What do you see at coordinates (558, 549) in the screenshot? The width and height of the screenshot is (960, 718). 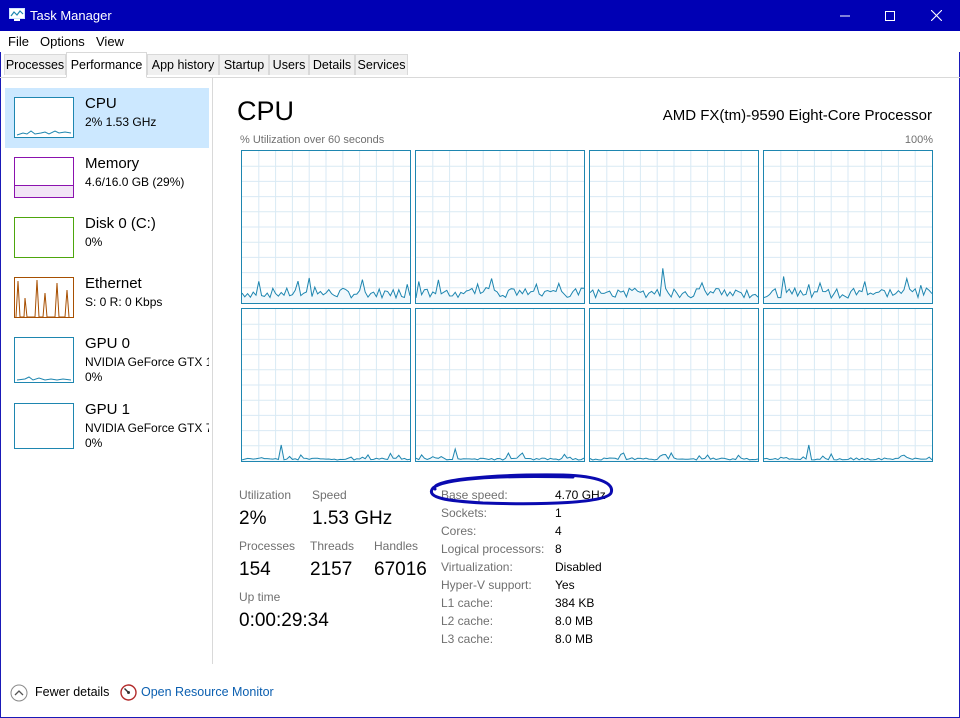 I see `detail-value: 8` at bounding box center [558, 549].